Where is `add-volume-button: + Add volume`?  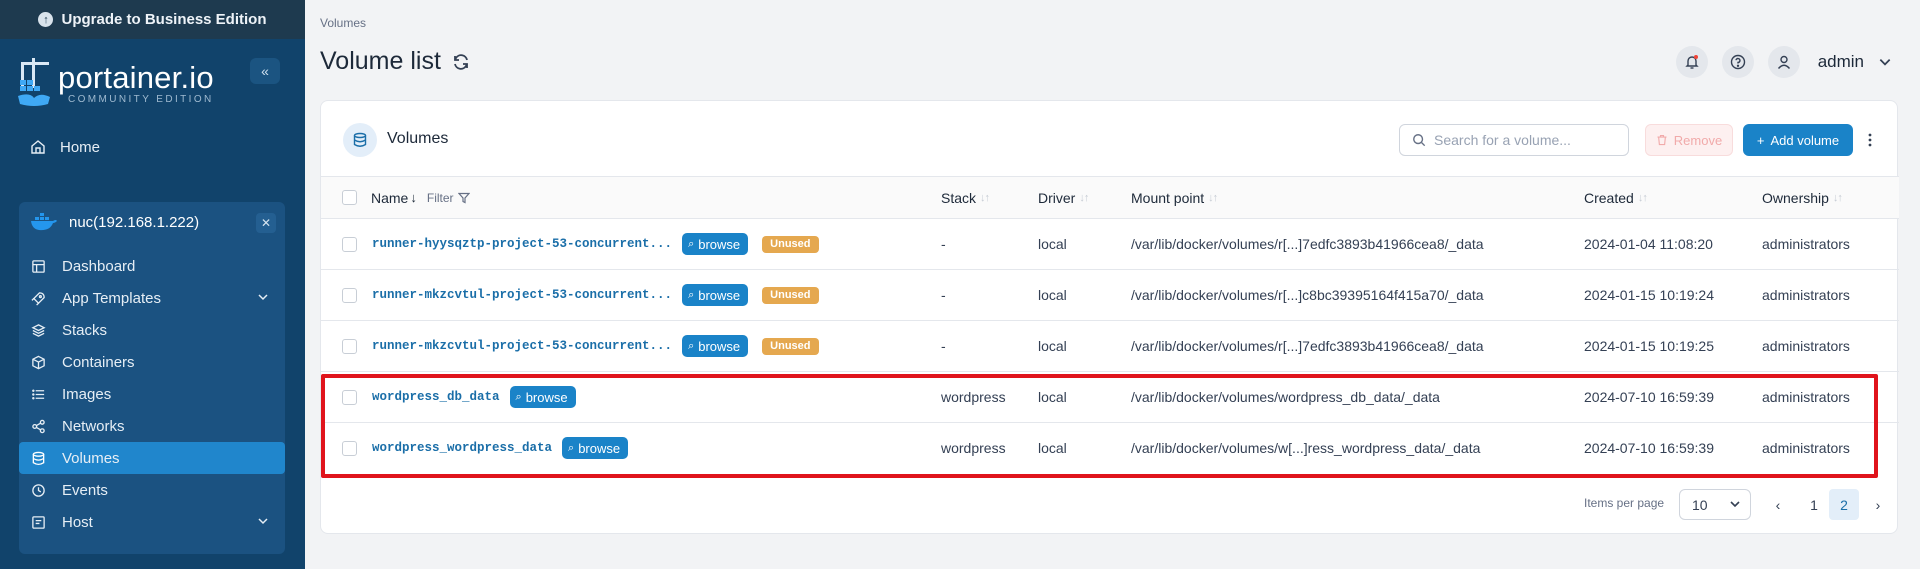
add-volume-button: + Add volume is located at coordinates (1798, 140).